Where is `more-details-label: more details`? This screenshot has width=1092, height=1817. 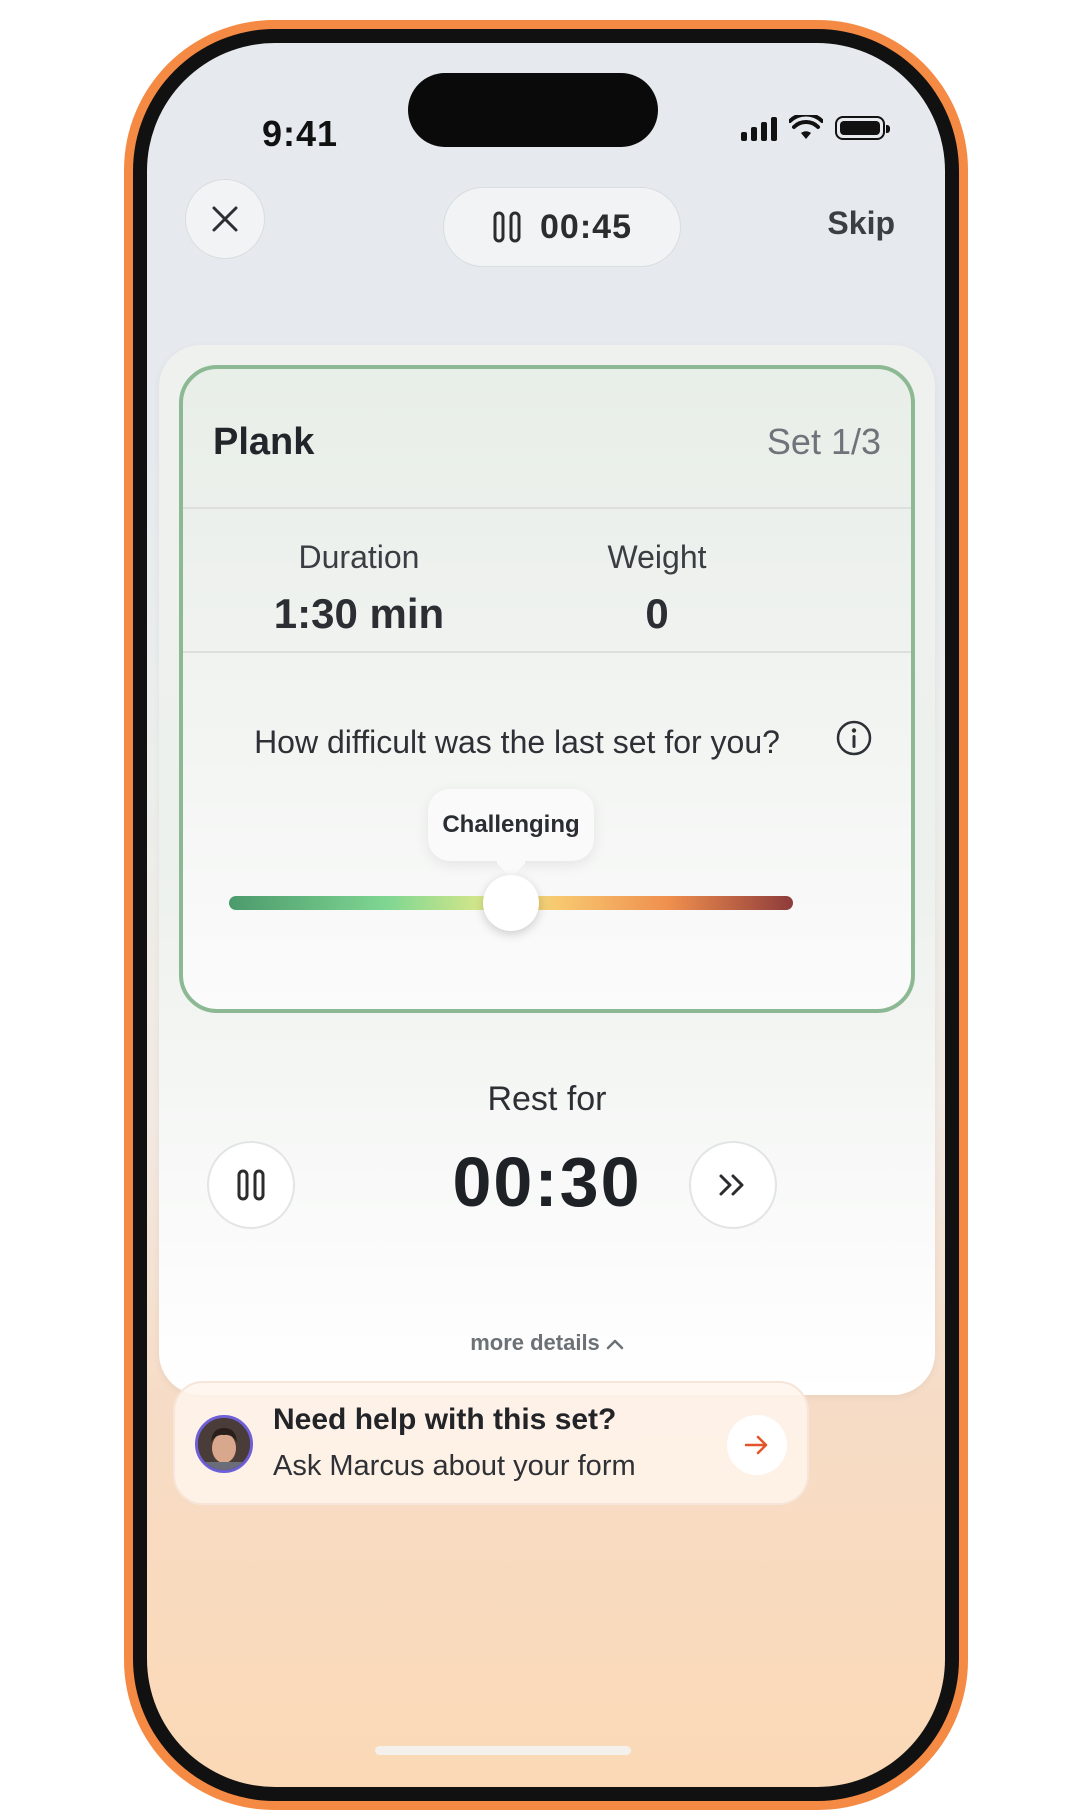 more-details-label: more details is located at coordinates (535, 1342).